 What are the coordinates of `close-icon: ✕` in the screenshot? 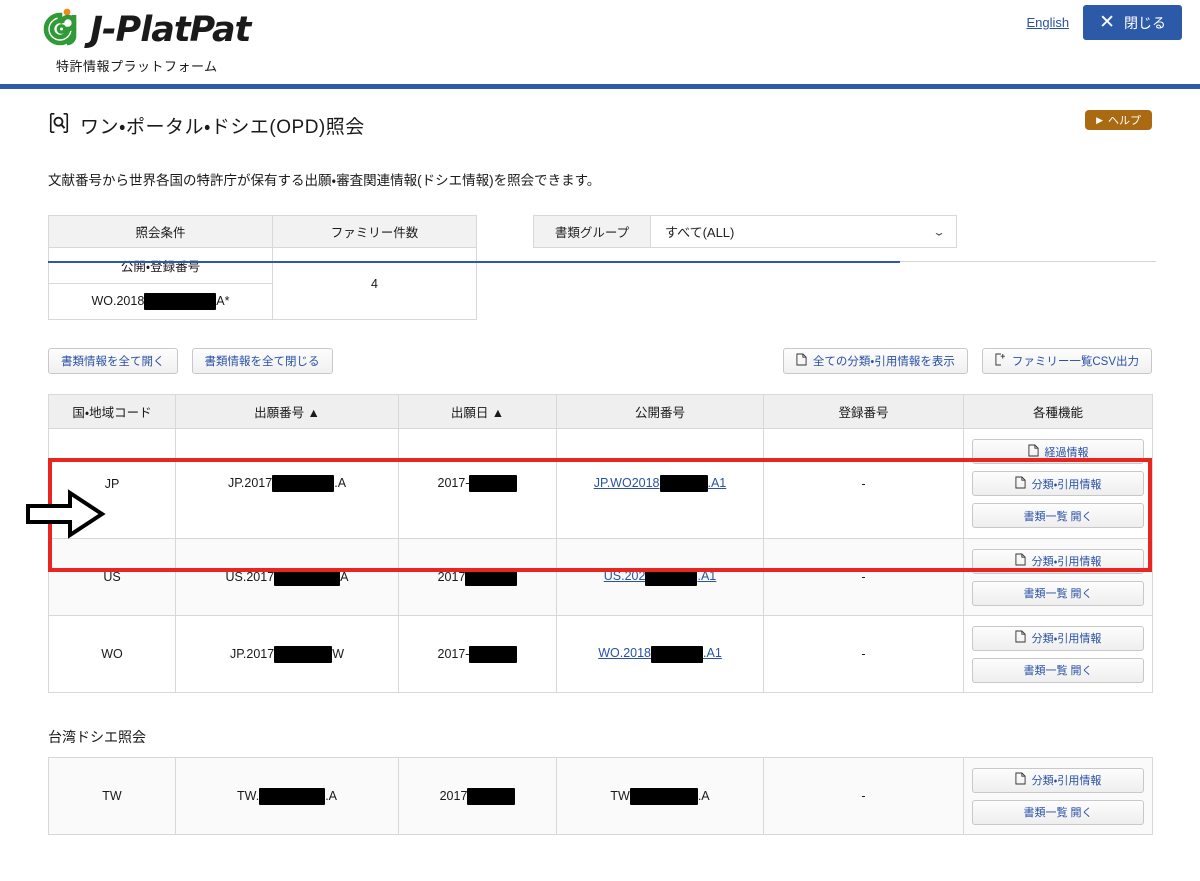 It's located at (1107, 22).